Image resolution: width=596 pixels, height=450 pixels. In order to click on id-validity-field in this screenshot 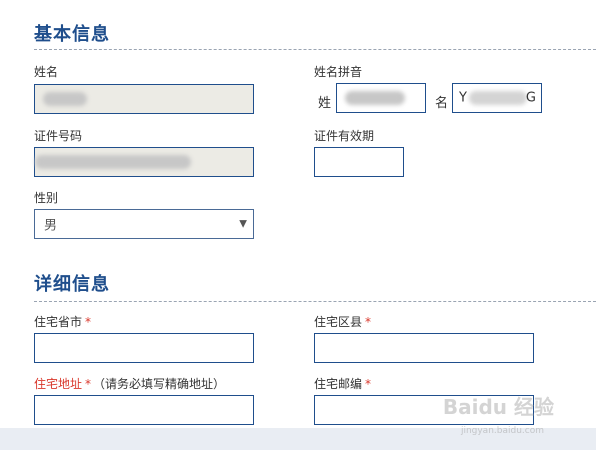, I will do `click(359, 162)`.